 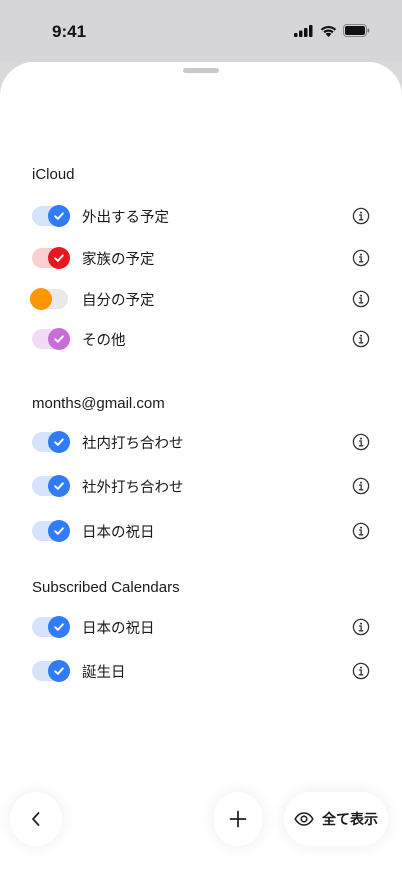 I want to click on calendar-name: その他, so click(x=104, y=341).